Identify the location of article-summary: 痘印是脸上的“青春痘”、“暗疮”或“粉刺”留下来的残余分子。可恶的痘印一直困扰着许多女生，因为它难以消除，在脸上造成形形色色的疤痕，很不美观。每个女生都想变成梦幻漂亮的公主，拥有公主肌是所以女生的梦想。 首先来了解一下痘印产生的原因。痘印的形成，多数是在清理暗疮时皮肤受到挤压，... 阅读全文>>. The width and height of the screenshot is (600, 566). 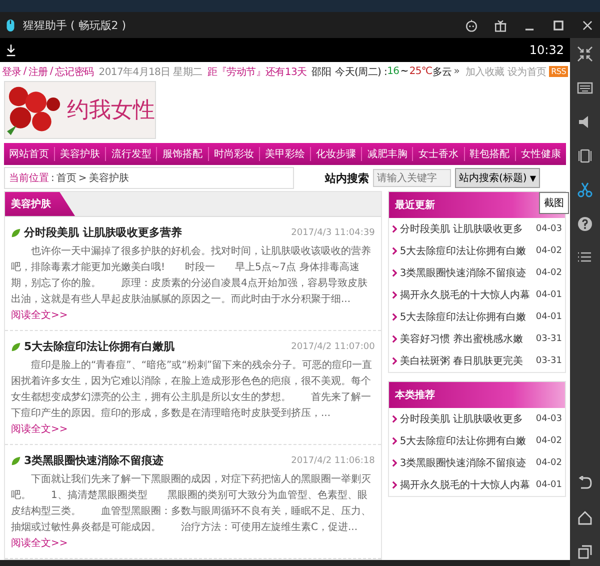
(192, 397).